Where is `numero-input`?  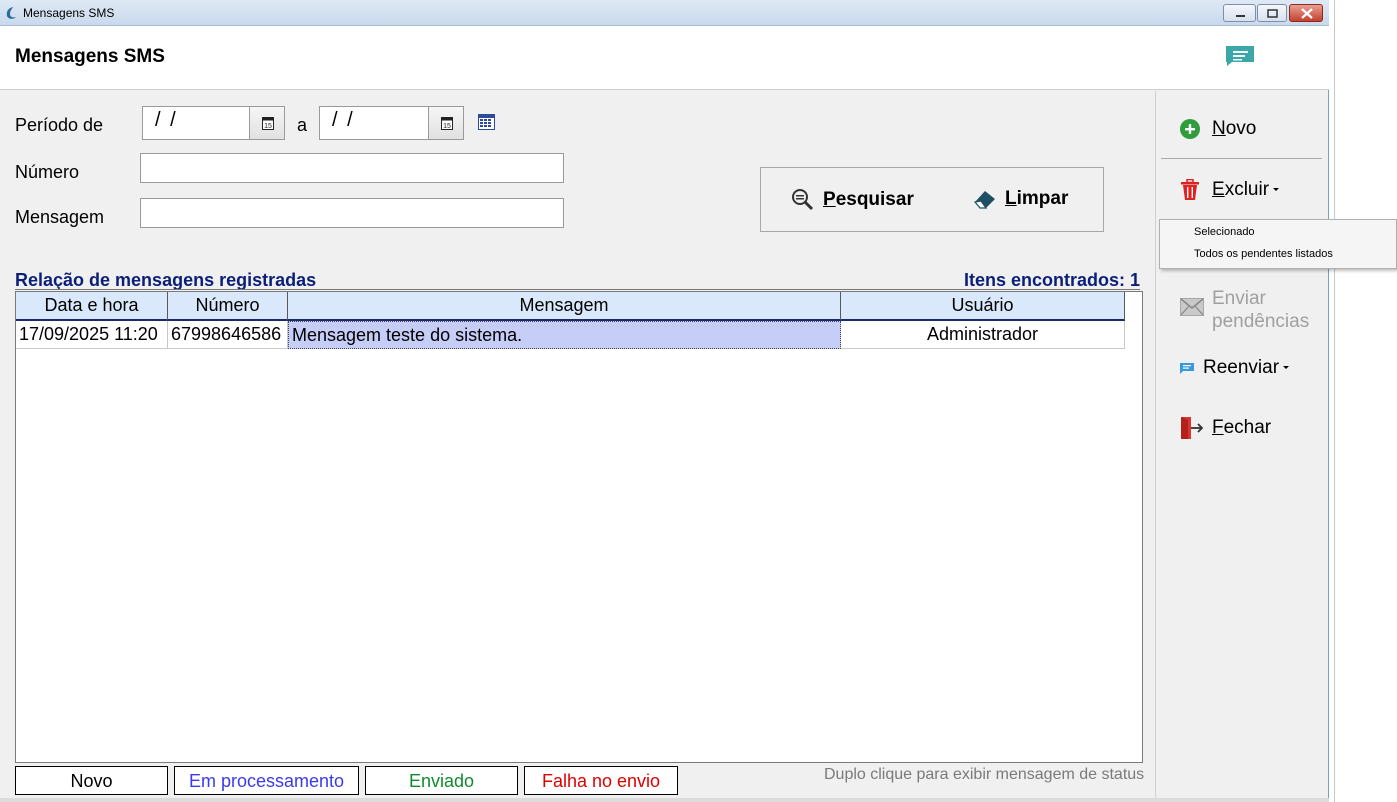
numero-input is located at coordinates (352, 168).